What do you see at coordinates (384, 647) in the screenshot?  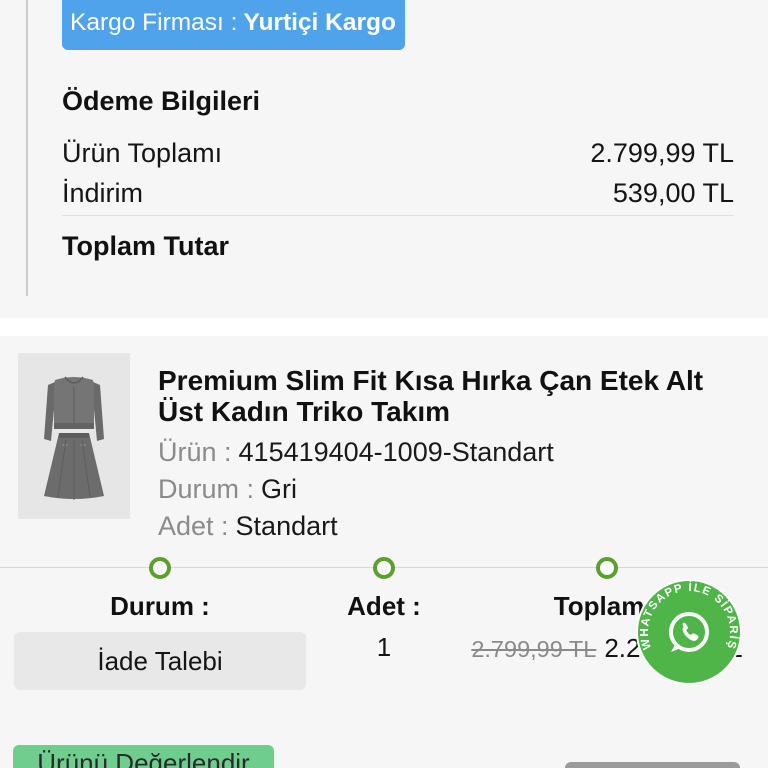 I see `quantity-value: 1` at bounding box center [384, 647].